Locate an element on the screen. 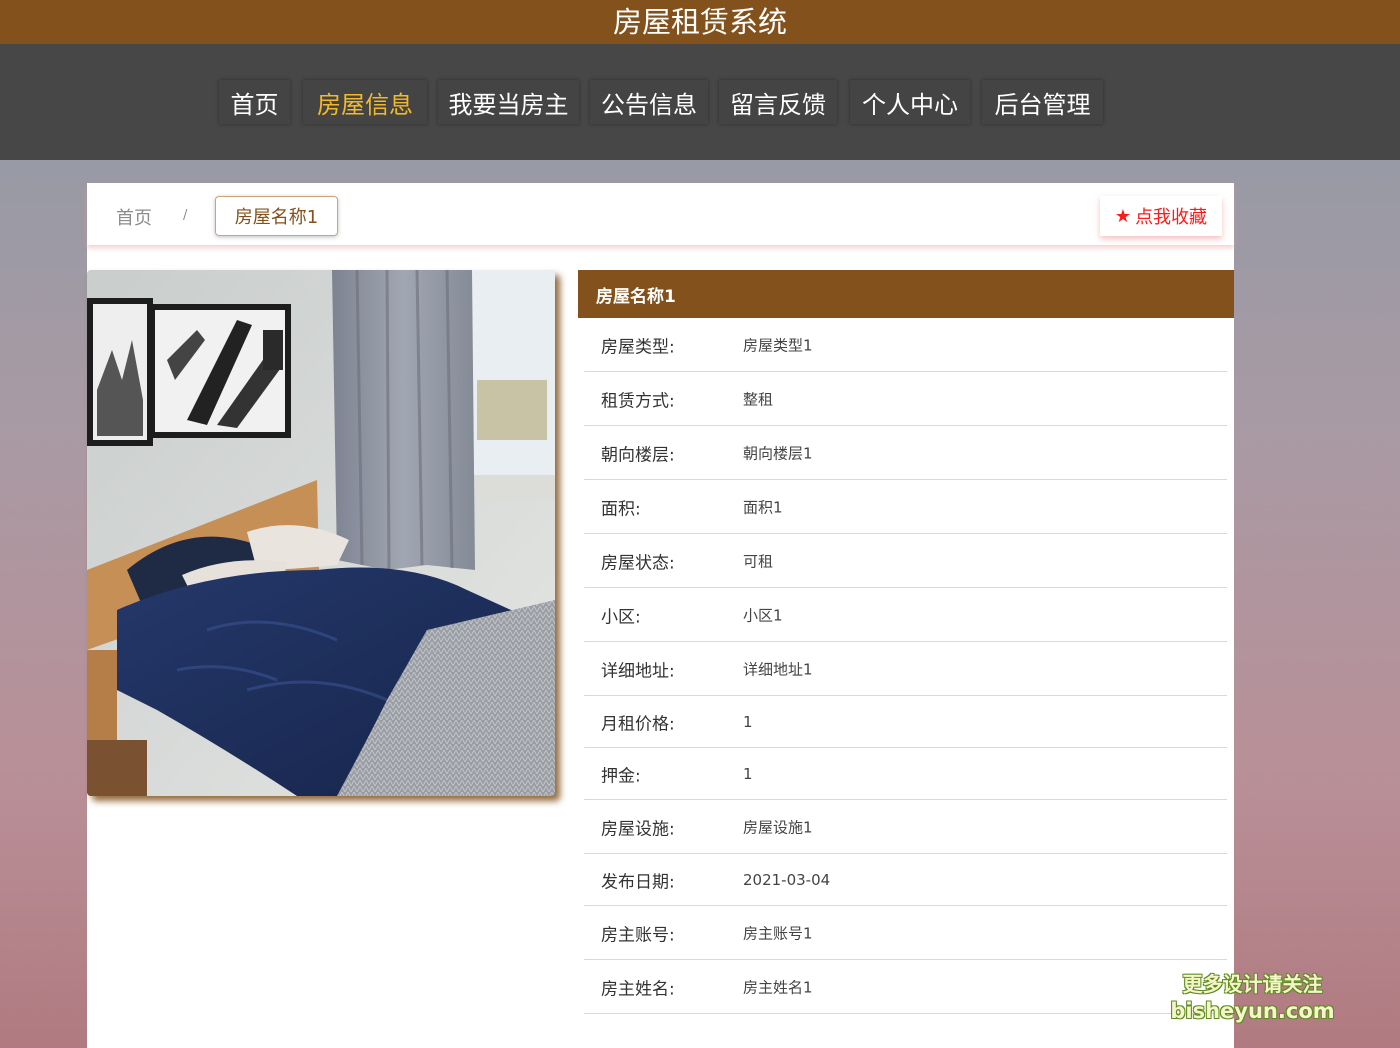 The width and height of the screenshot is (1400, 1048). info-row-monthly-rent: 月租价格: 1 is located at coordinates (905, 722).